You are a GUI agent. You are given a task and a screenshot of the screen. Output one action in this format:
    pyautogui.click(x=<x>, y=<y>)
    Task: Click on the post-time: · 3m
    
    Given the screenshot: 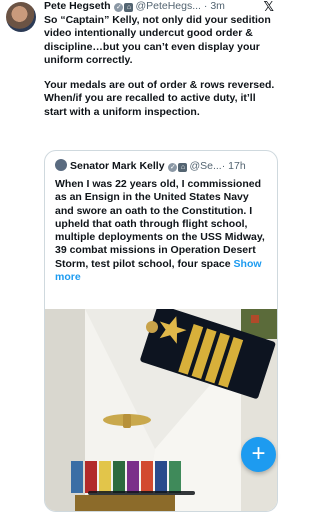 What is the action you would take?
    pyautogui.click(x=214, y=6)
    